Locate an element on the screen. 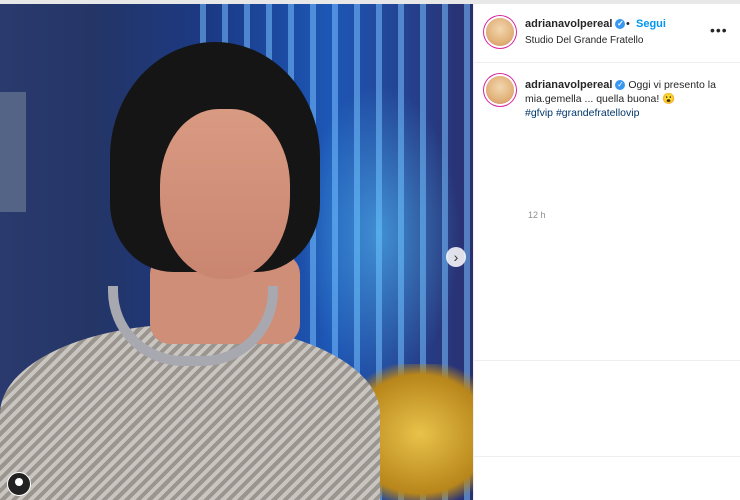 The width and height of the screenshot is (740, 500). caption-avatar is located at coordinates (500, 90).